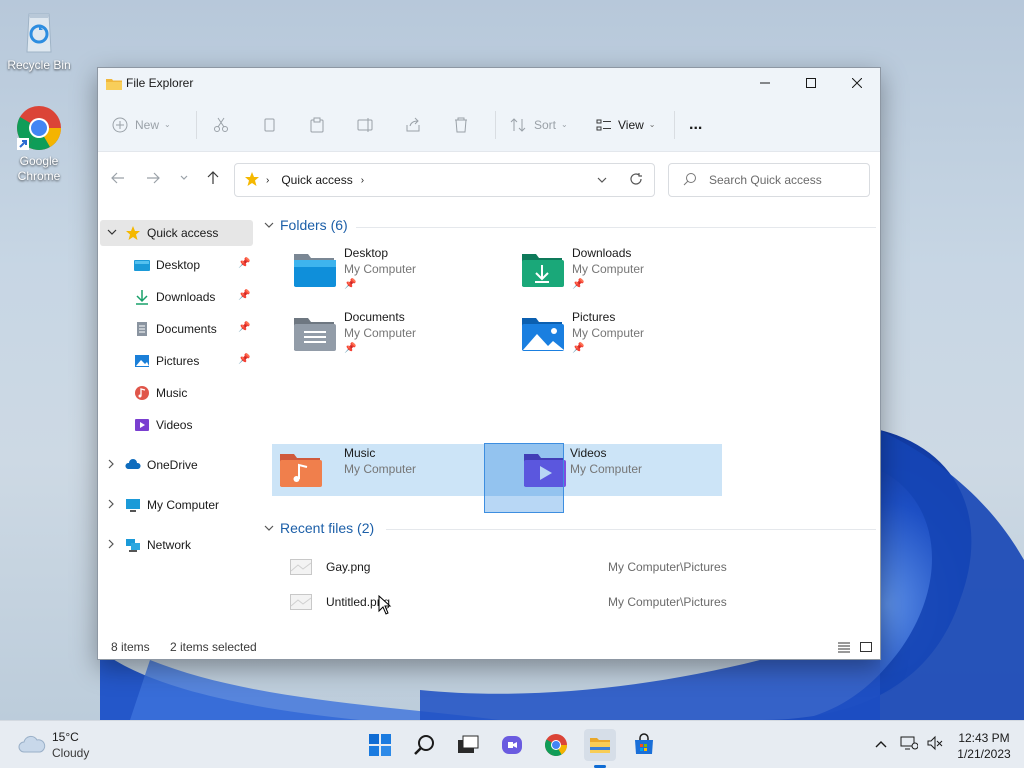  I want to click on search-icon, so click(424, 745).